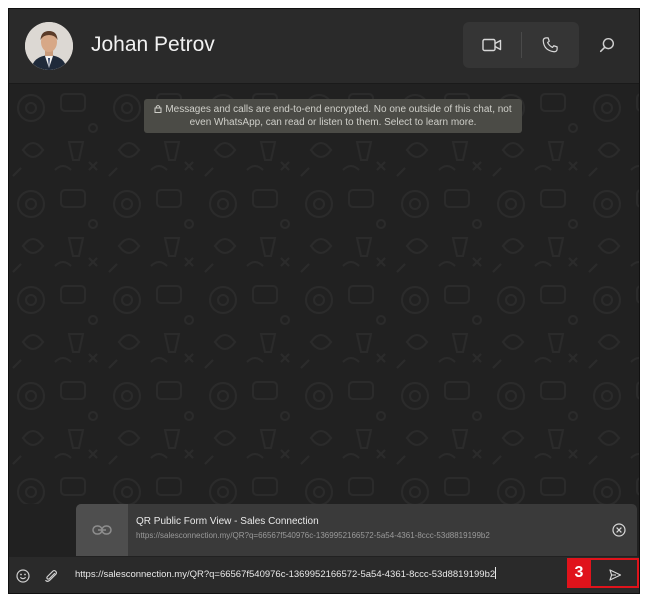 This screenshot has width=650, height=600. I want to click on link-preview-title: QR Public Form View - Sales Connection, so click(227, 521).